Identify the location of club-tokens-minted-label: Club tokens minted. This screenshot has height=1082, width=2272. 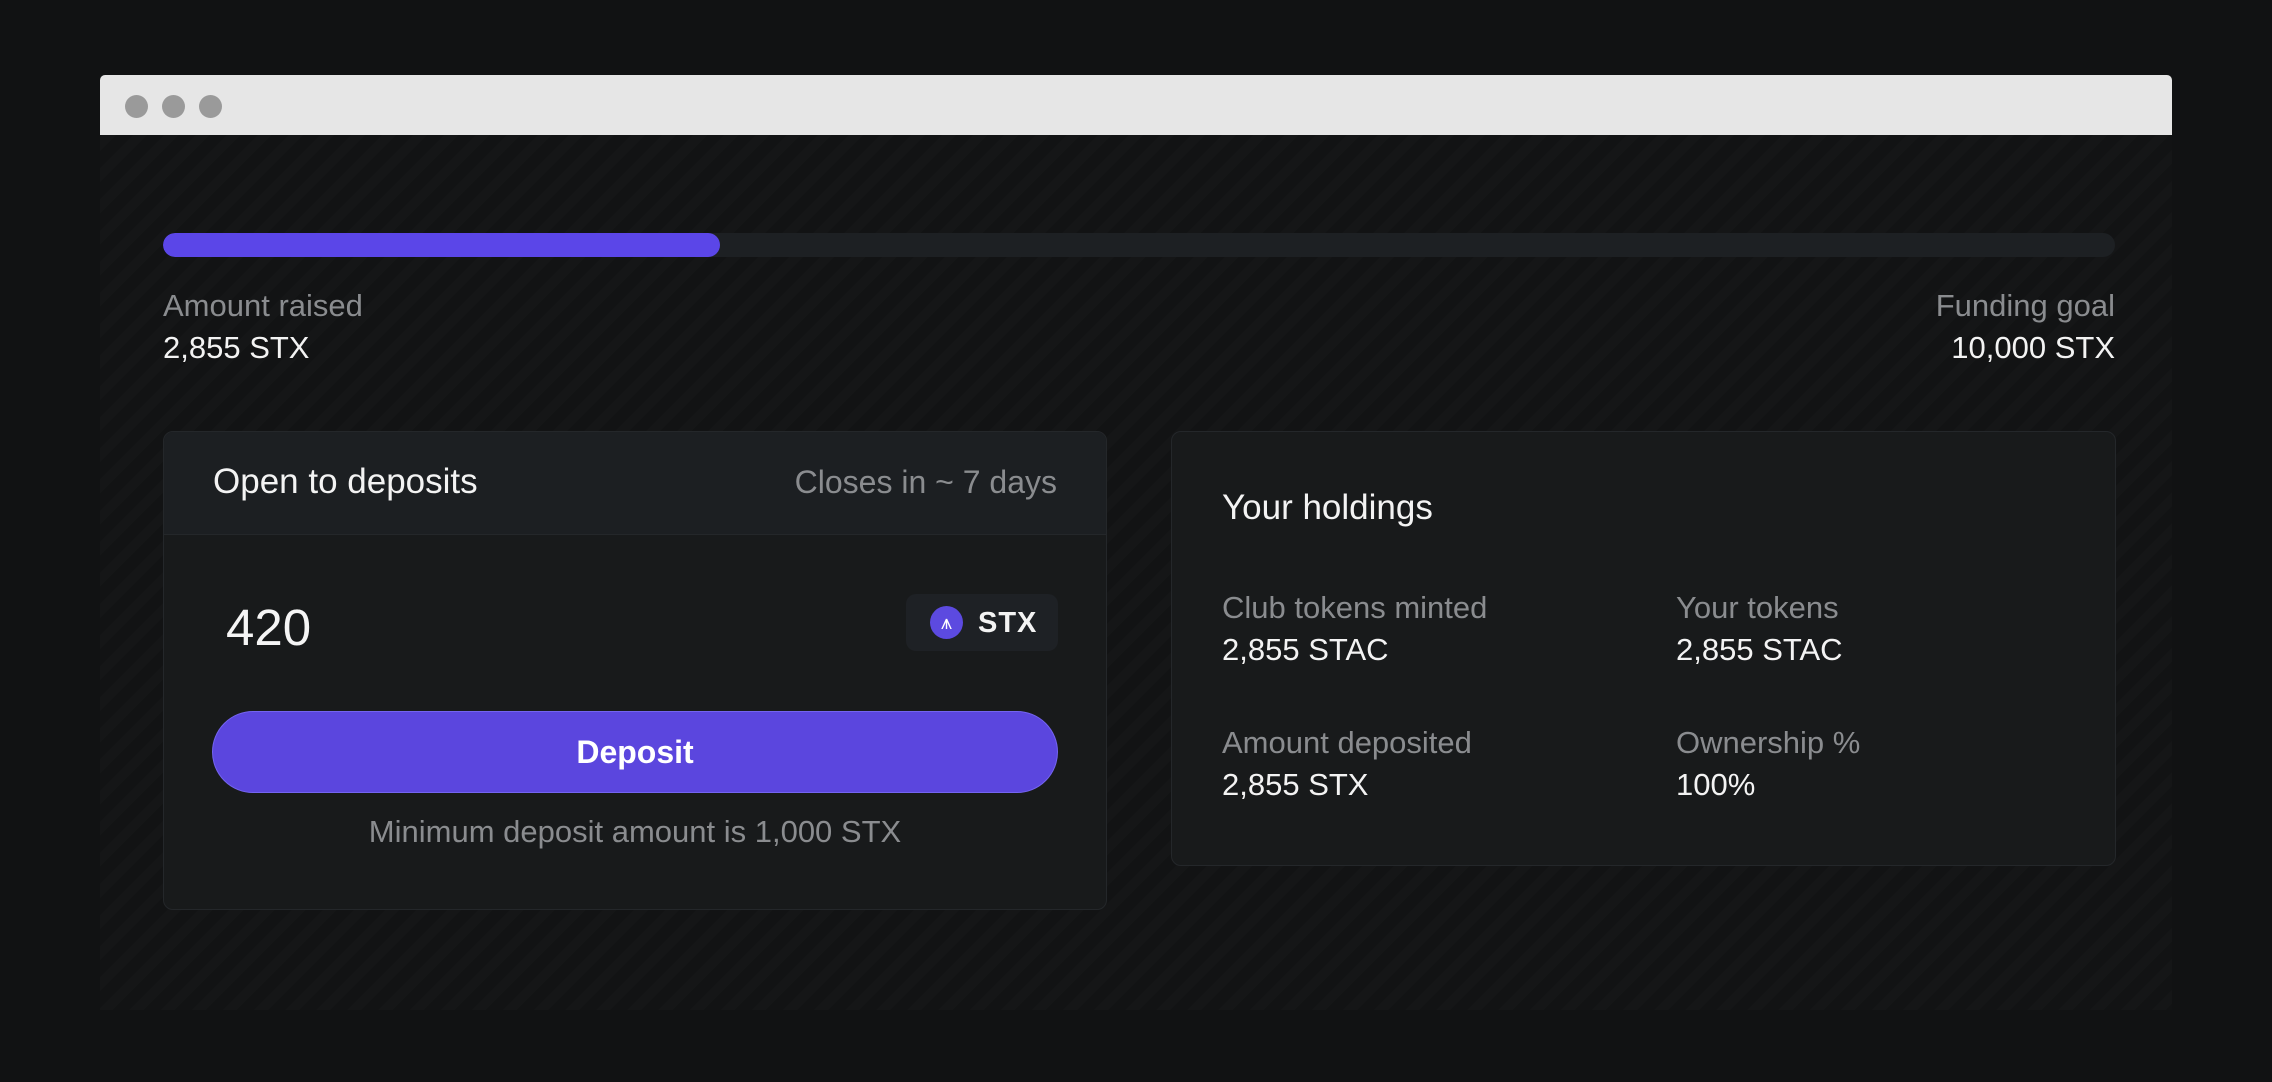
(1355, 607).